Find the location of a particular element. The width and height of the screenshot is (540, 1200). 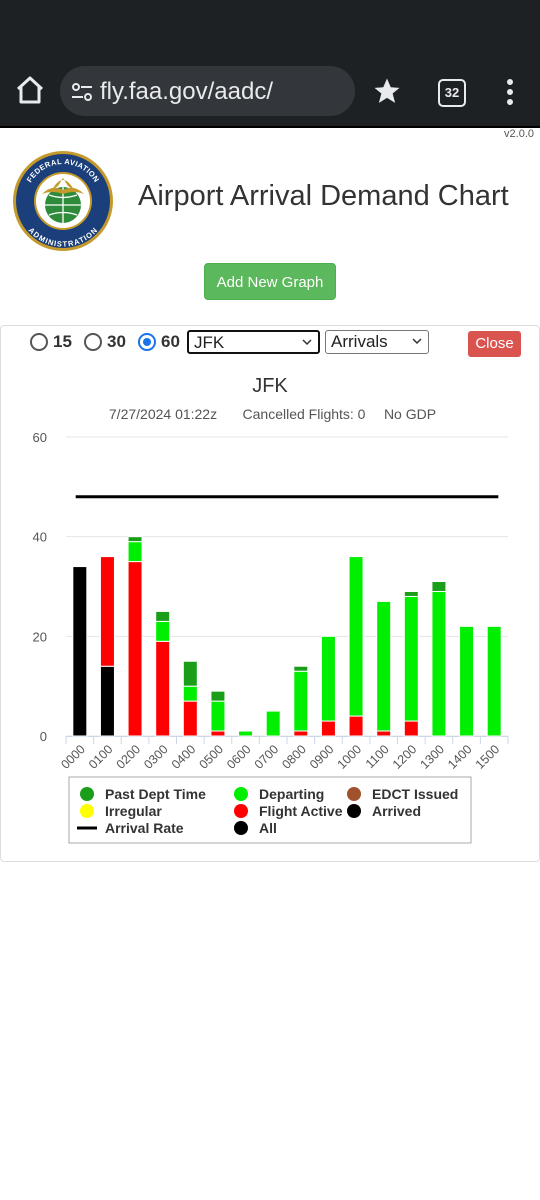

flight-type-select: Arrivals is located at coordinates (377, 342).